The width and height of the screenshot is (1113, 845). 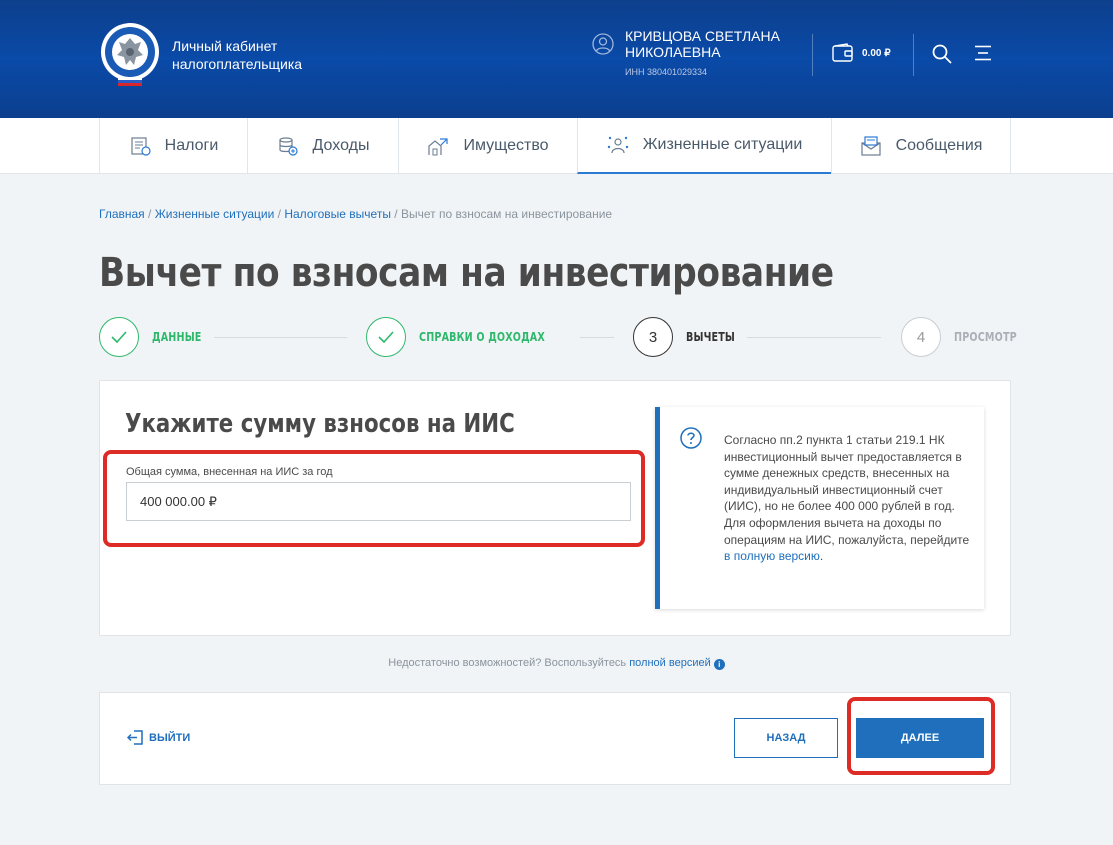 I want to click on fns-emblem-logo, so click(x=130, y=54).